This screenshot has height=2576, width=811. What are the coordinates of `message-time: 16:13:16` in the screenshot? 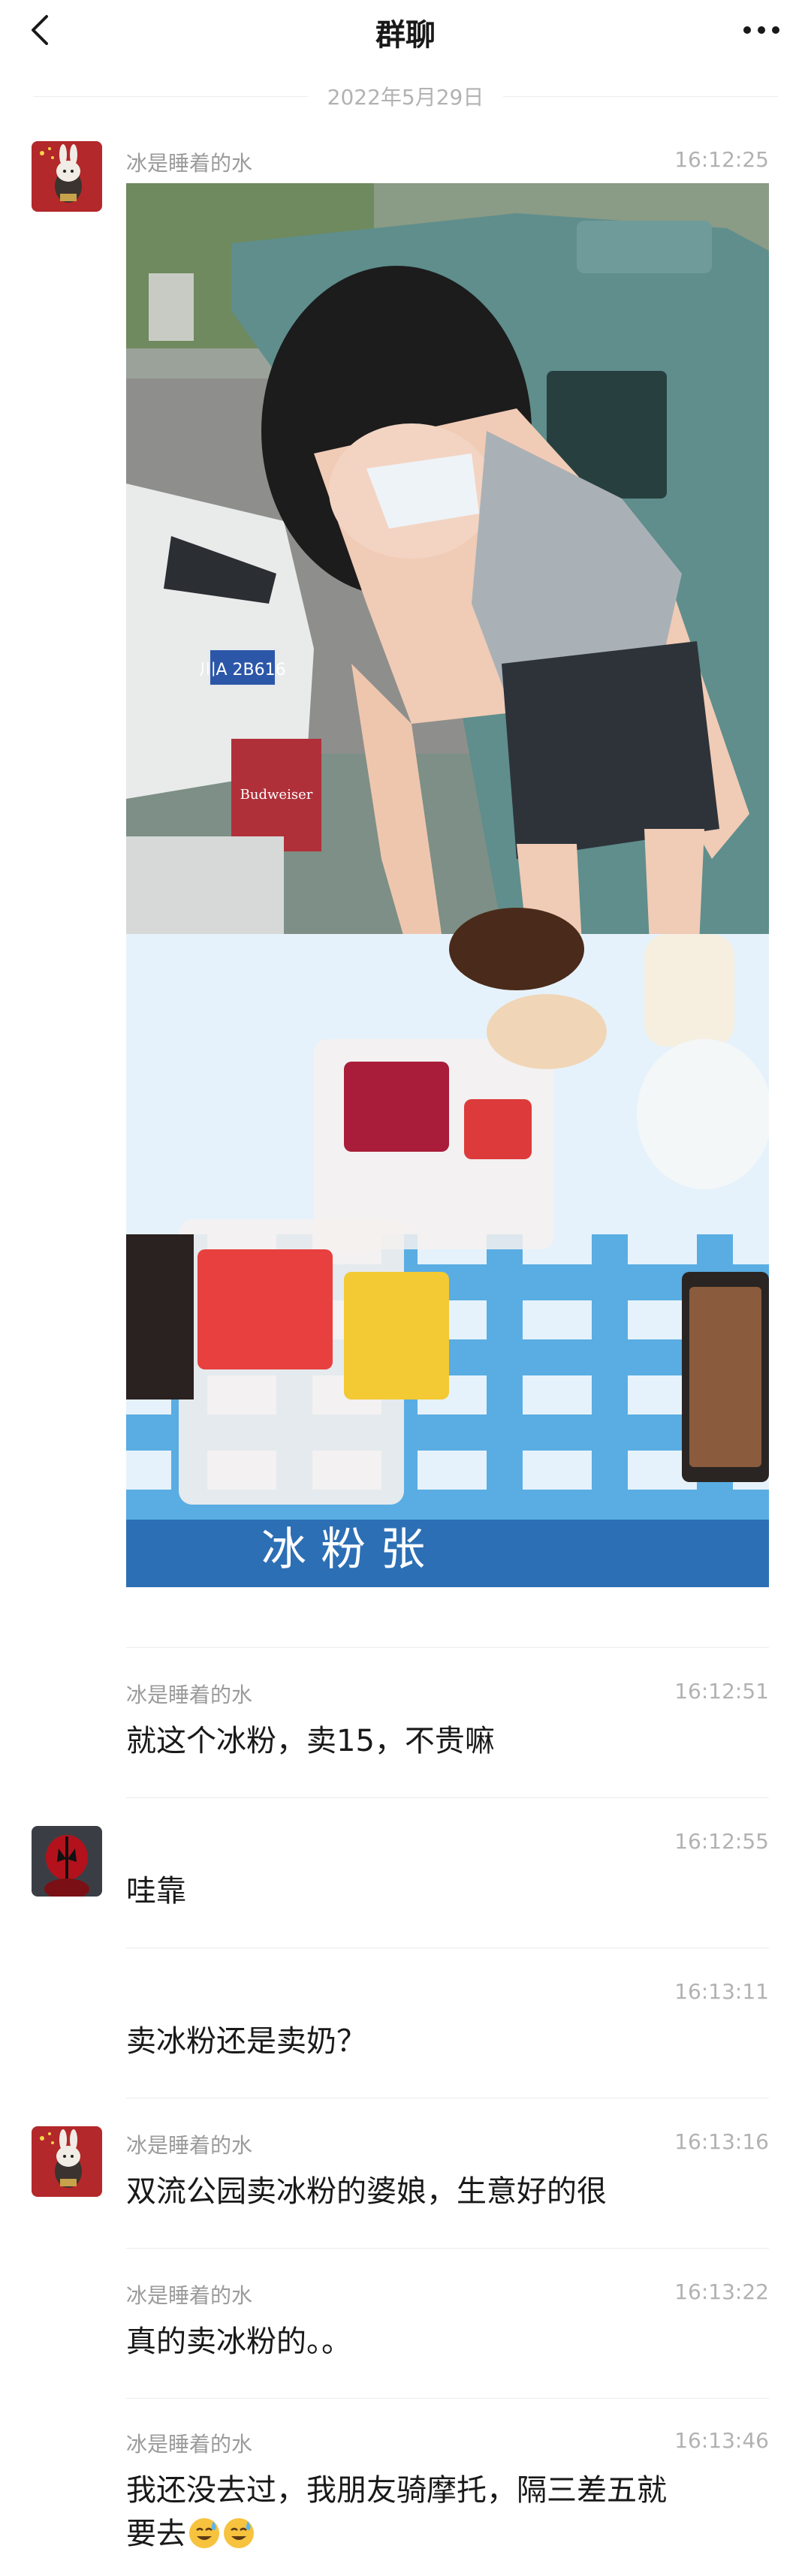 It's located at (721, 2141).